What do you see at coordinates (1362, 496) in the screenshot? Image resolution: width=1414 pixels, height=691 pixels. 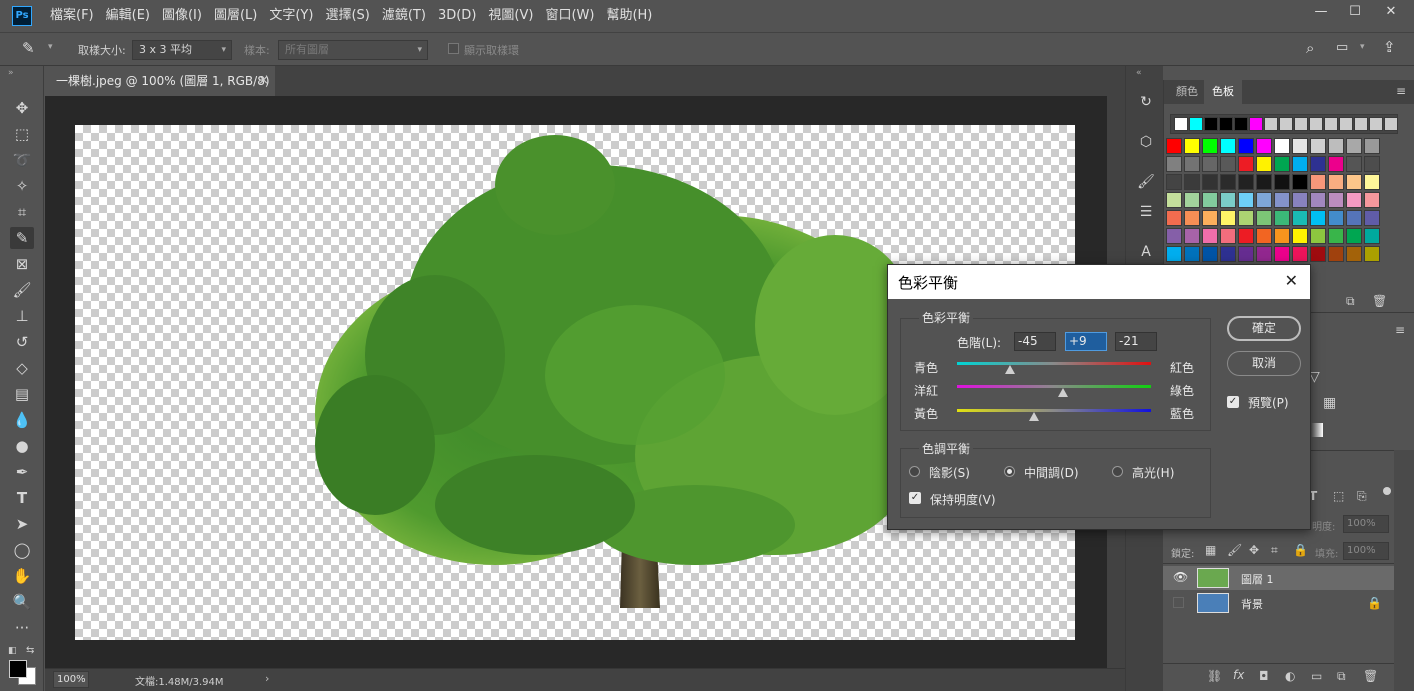 I see `smart-object-filter-icon: ⎘` at bounding box center [1362, 496].